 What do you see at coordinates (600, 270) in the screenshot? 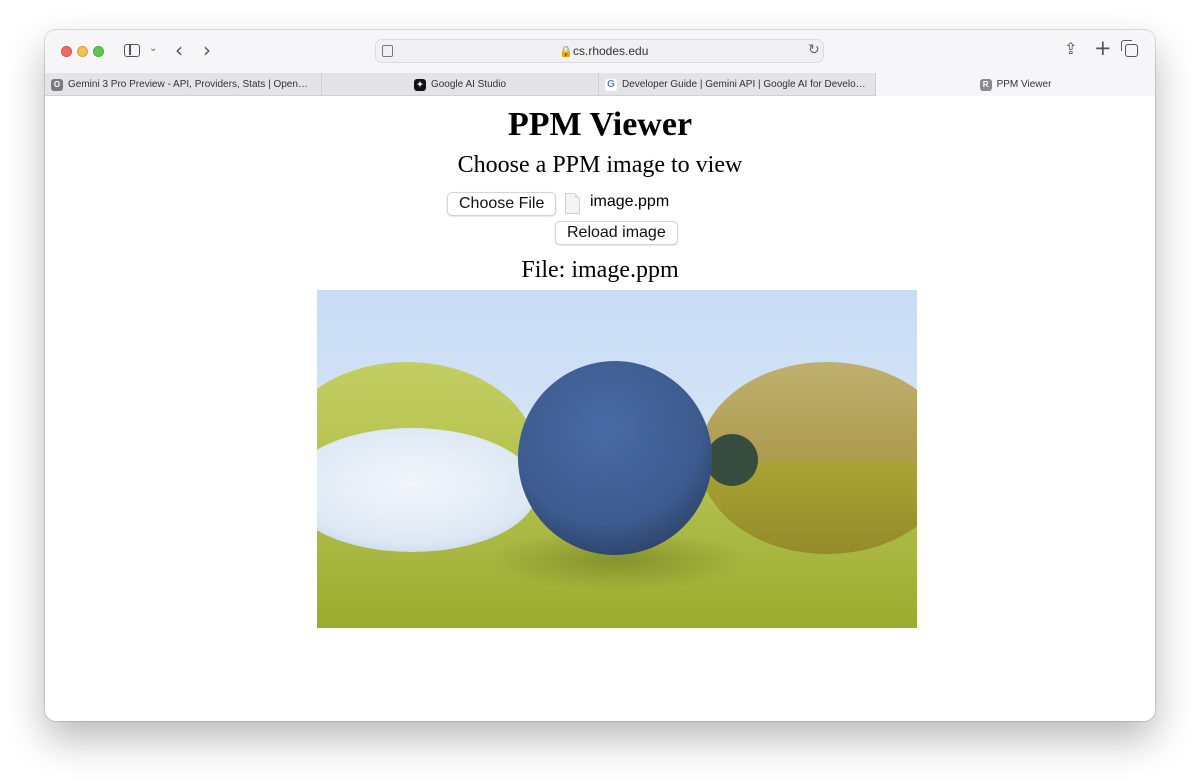
I see `file-label: File: image.ppm` at bounding box center [600, 270].